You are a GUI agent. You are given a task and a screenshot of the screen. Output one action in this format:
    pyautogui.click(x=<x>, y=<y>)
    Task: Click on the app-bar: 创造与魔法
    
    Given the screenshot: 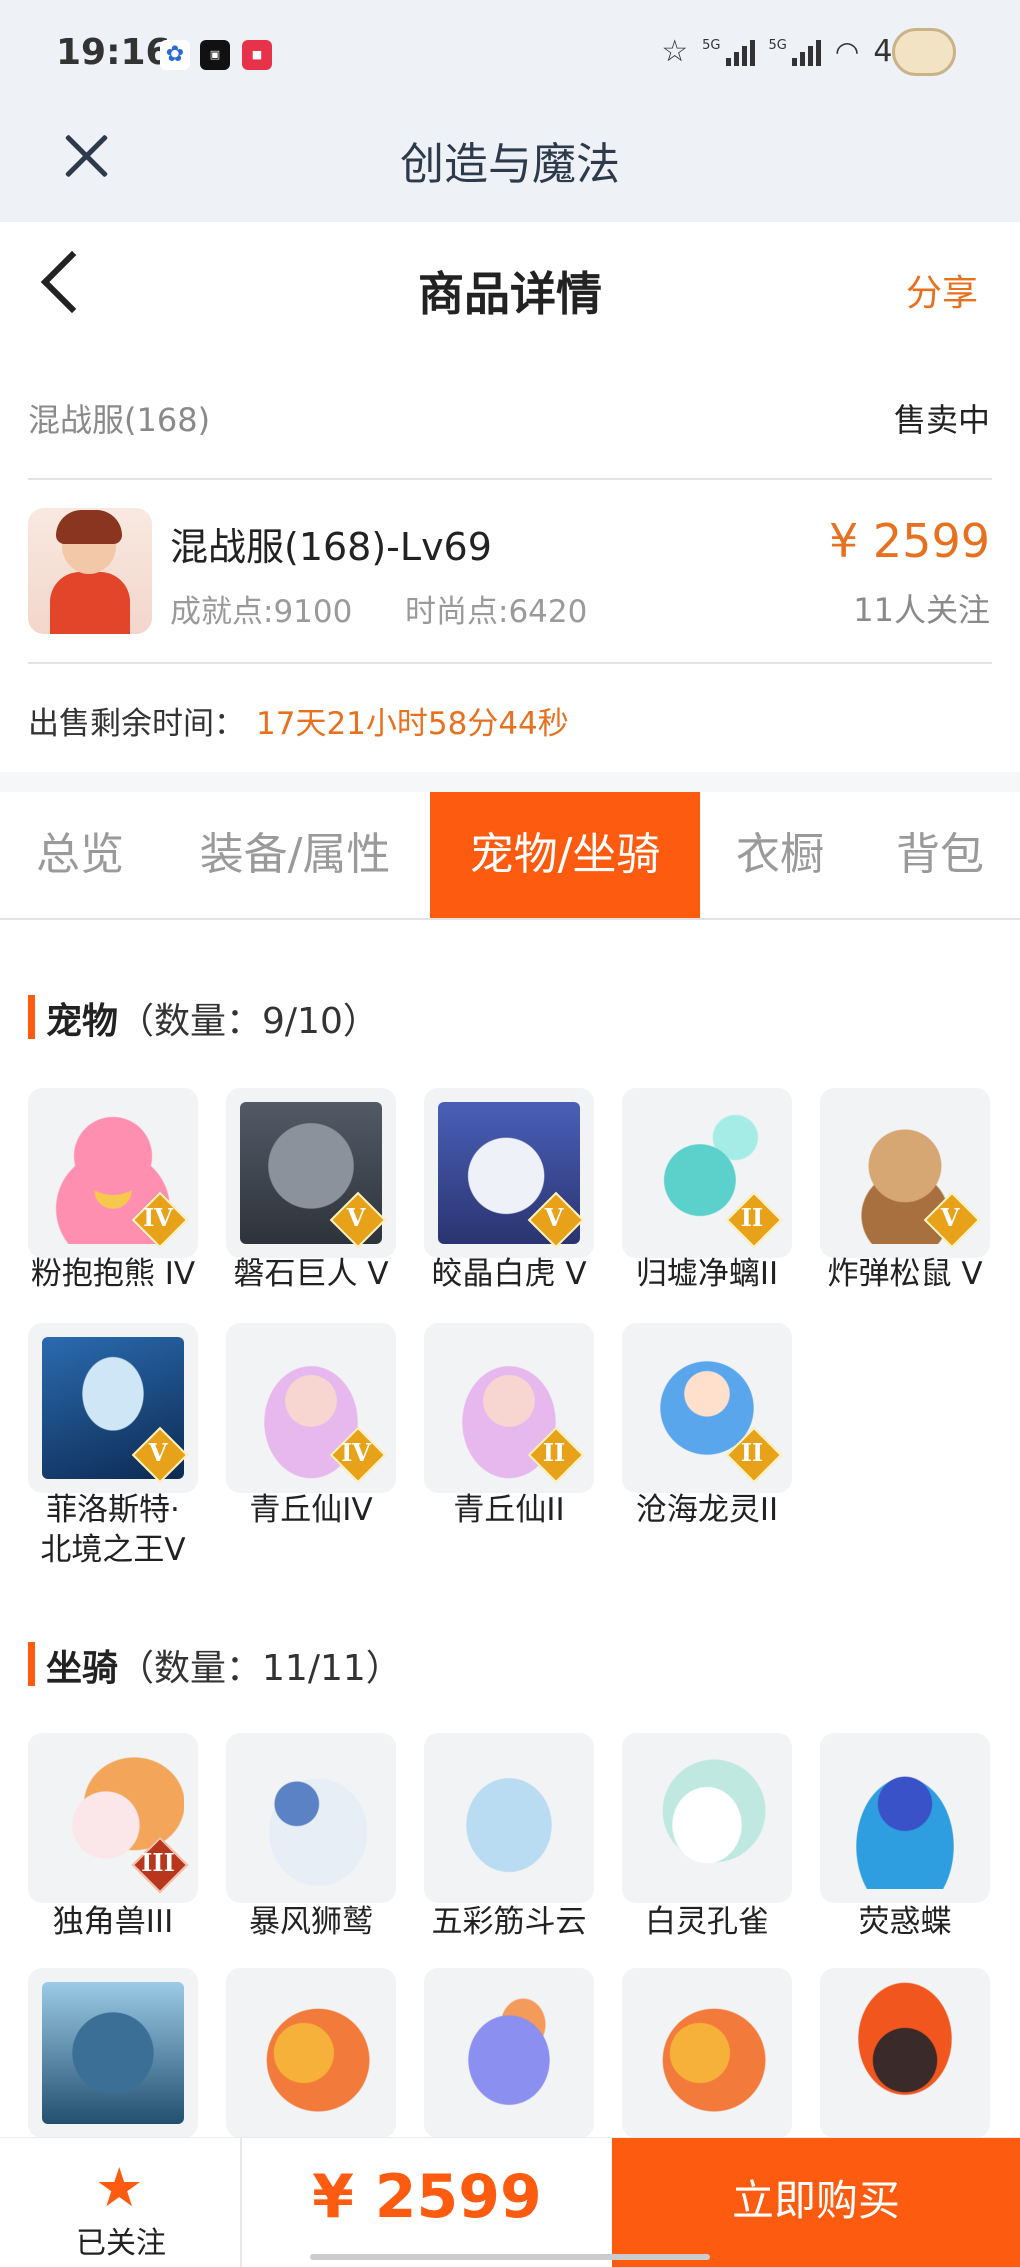 What is the action you would take?
    pyautogui.click(x=510, y=167)
    